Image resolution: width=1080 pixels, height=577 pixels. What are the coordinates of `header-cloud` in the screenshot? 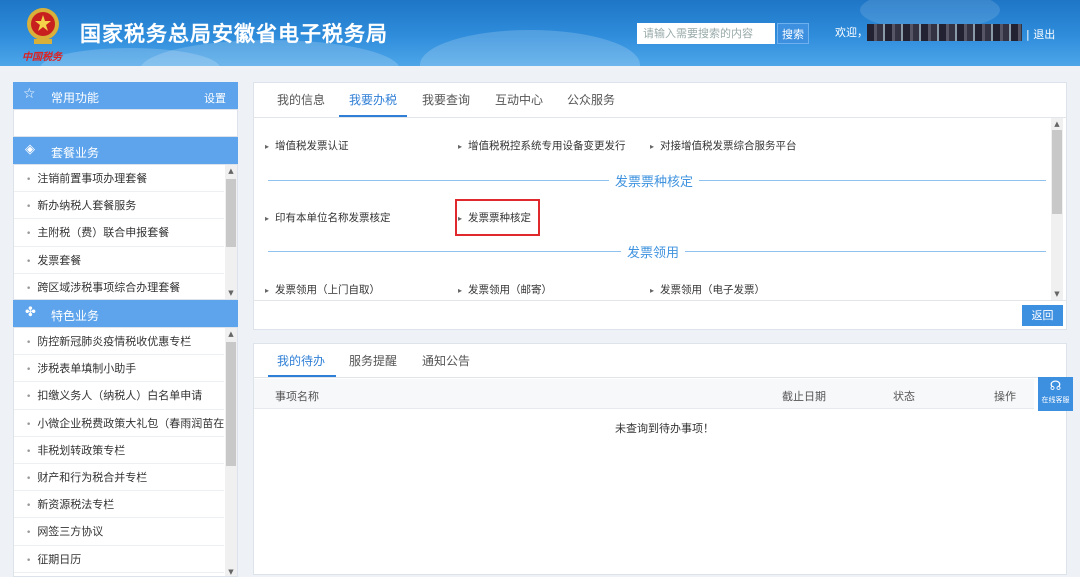 It's located at (530, 48).